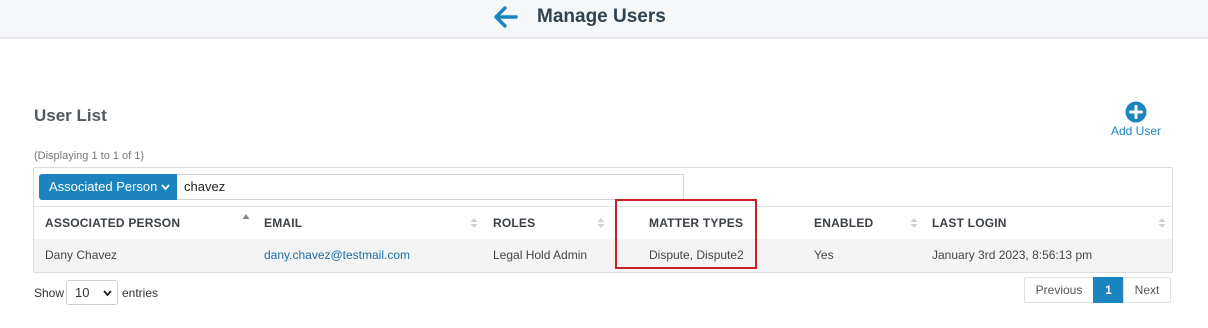 The height and width of the screenshot is (328, 1208). I want to click on cell-last-login: January 3rd 2023, 8:56:13 pm, so click(1012, 255).